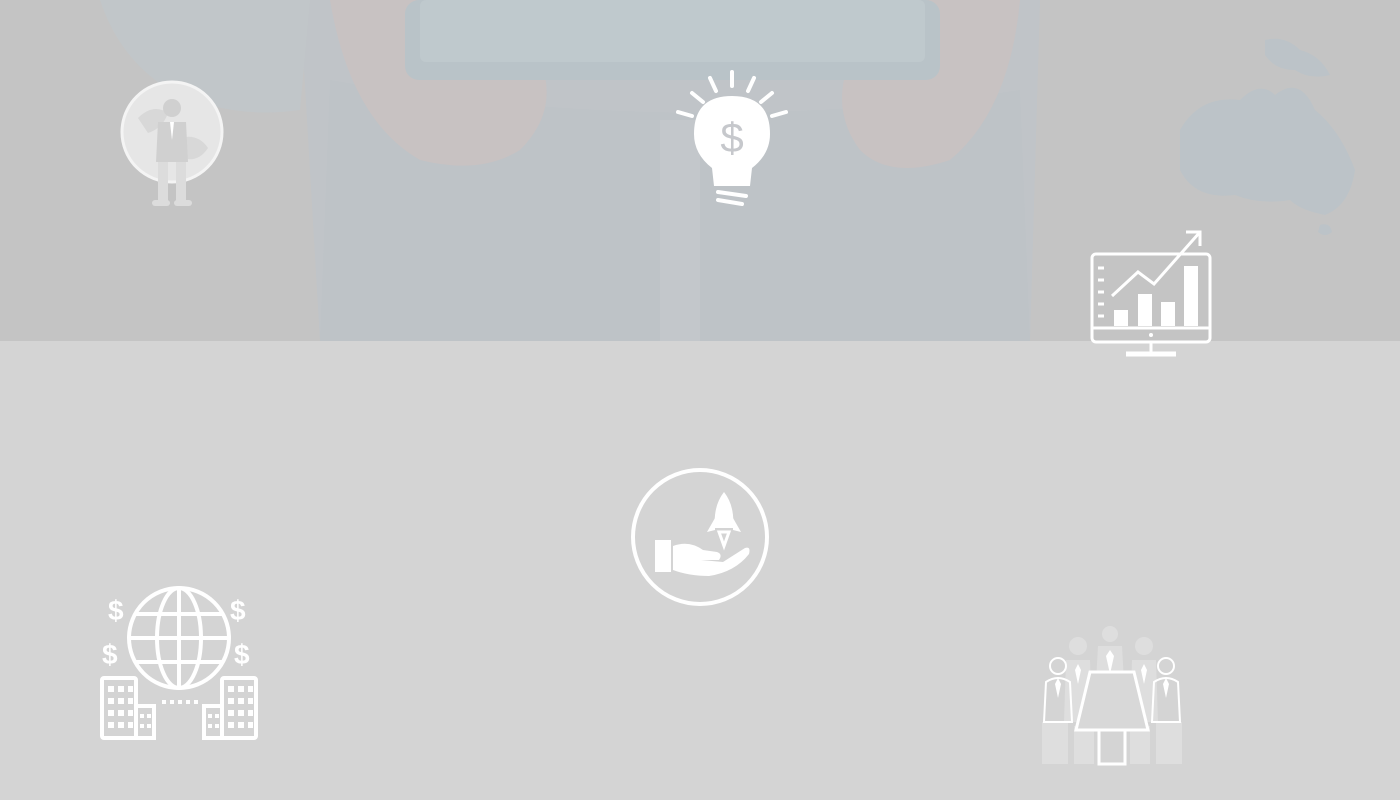 This screenshot has width=1400, height=800. What do you see at coordinates (1112, 695) in the screenshot?
I see `business-meeting-icon` at bounding box center [1112, 695].